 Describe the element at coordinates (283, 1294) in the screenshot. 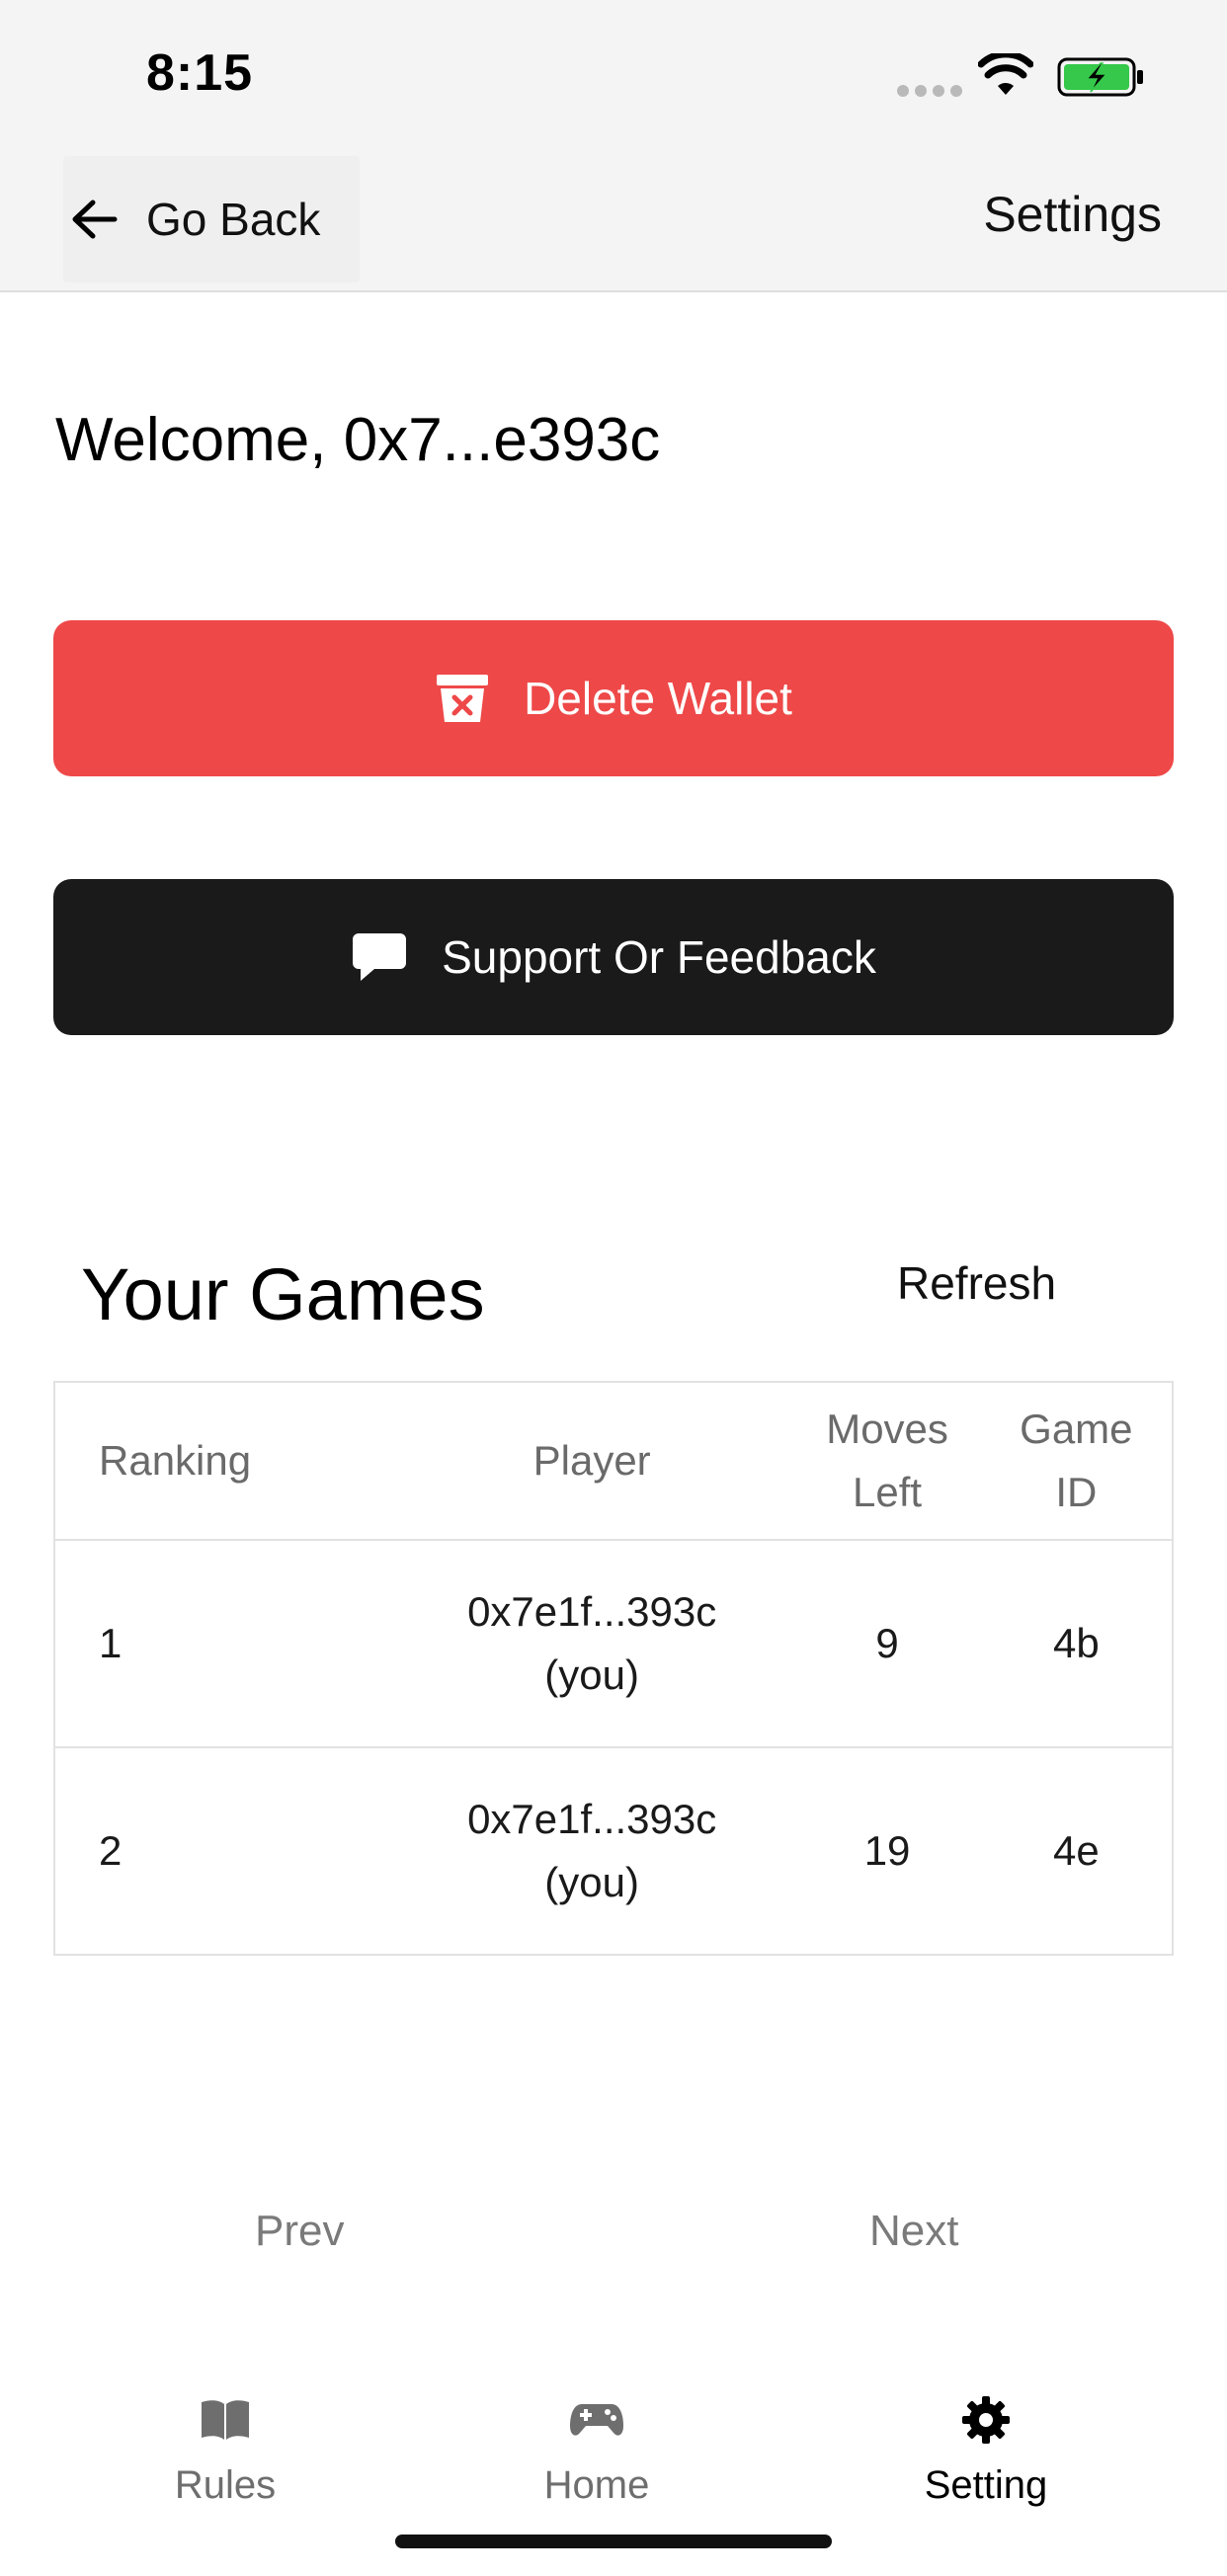

I see `games-title: Your Games` at that location.